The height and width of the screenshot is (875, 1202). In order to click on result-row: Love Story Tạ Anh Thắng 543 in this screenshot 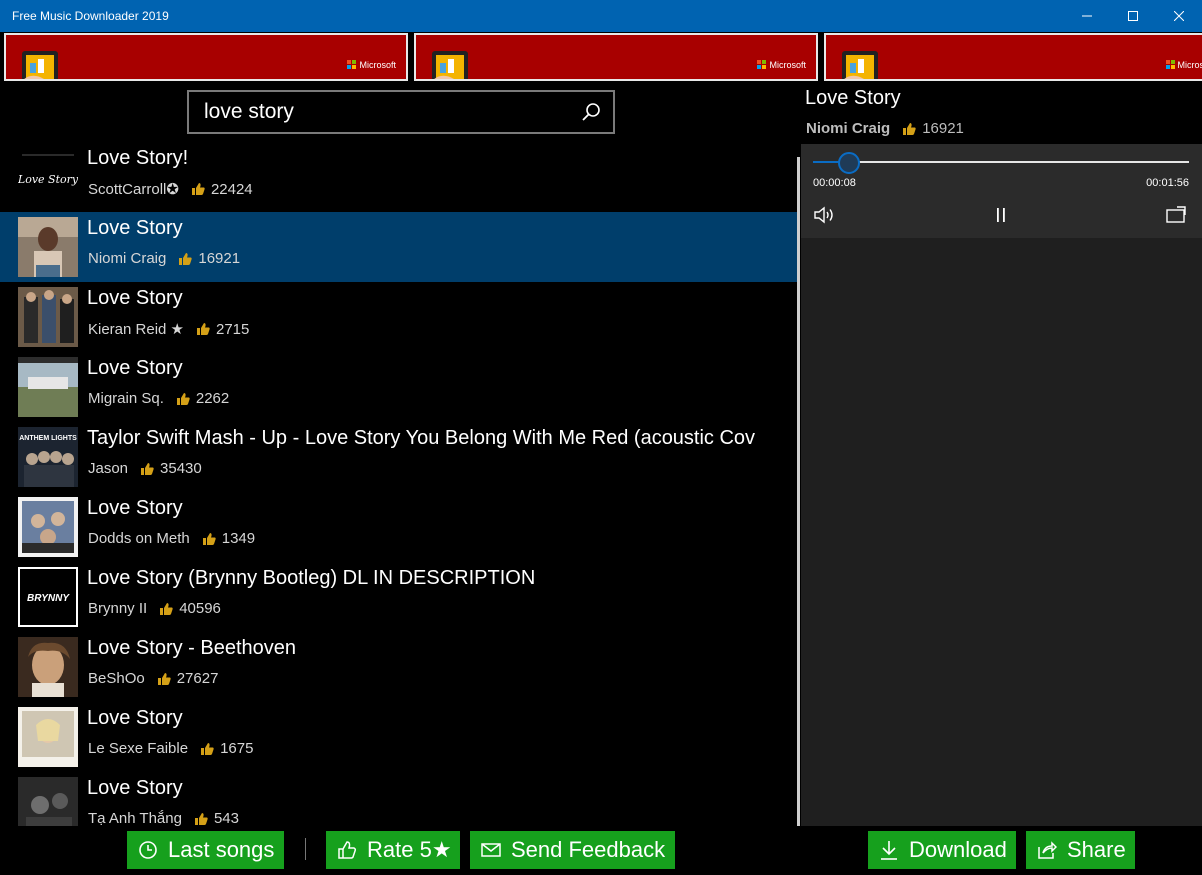, I will do `click(399, 799)`.